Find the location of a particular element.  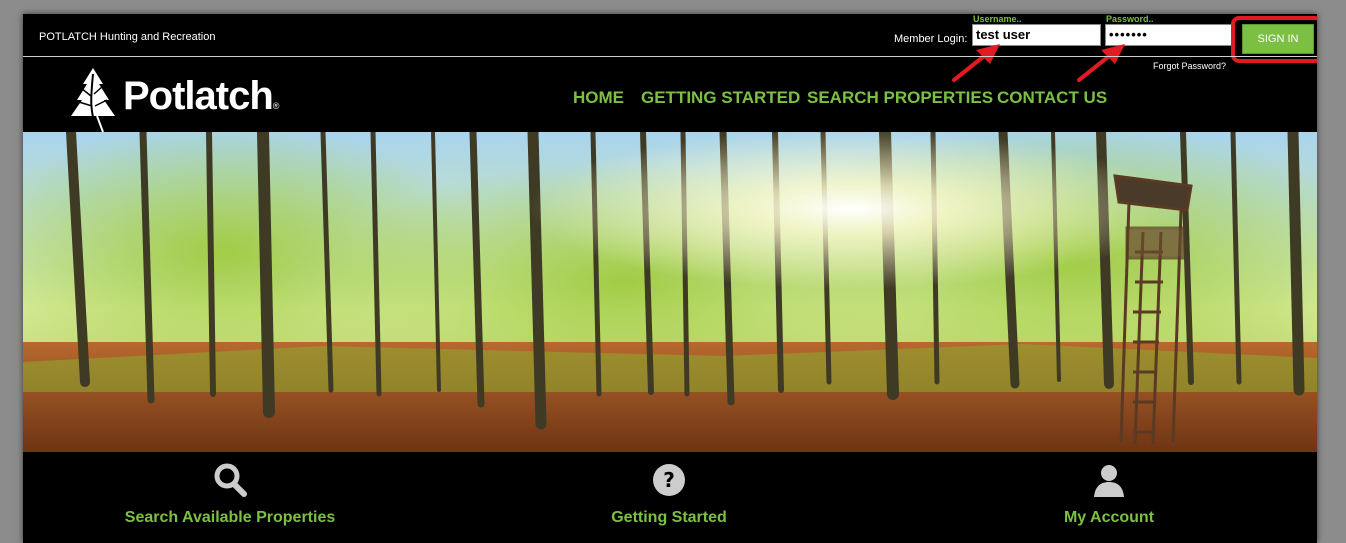

feature-my-account: My Account is located at coordinates (1109, 494).